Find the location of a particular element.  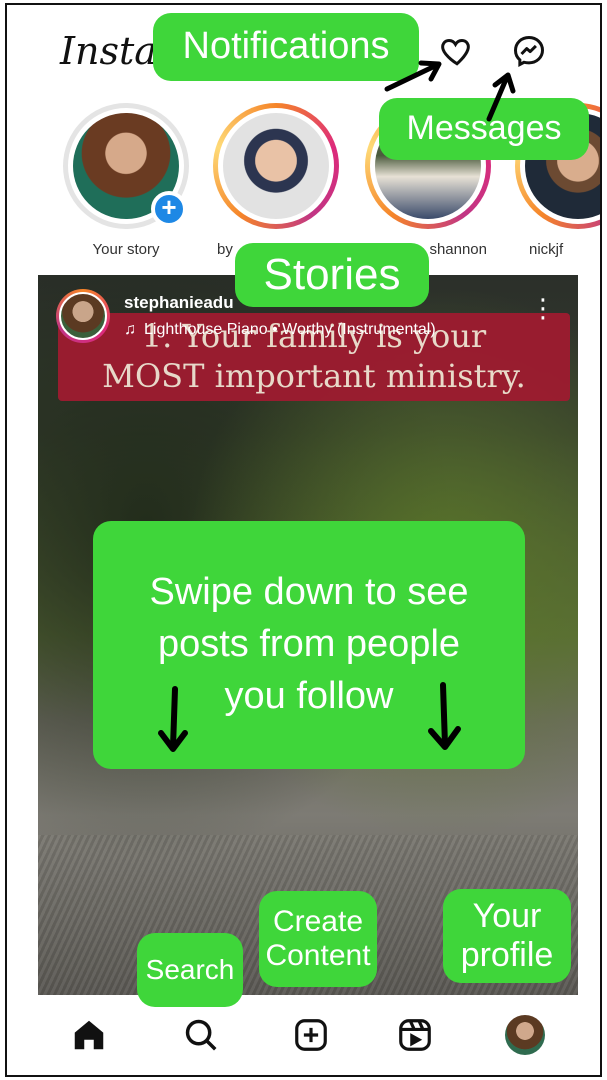

profile-avatar is located at coordinates (525, 1035).